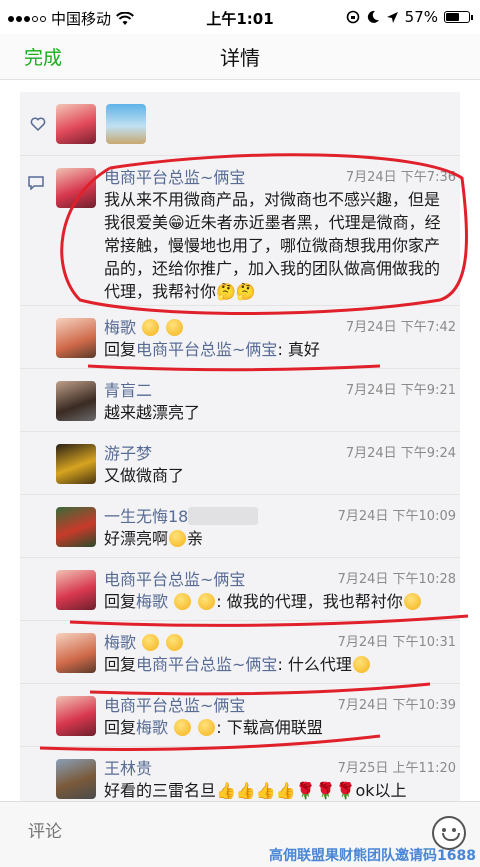 The image size is (480, 867). I want to click on watermark-text: 高佣联盟果财熊团队邀请码1688, so click(372, 856).